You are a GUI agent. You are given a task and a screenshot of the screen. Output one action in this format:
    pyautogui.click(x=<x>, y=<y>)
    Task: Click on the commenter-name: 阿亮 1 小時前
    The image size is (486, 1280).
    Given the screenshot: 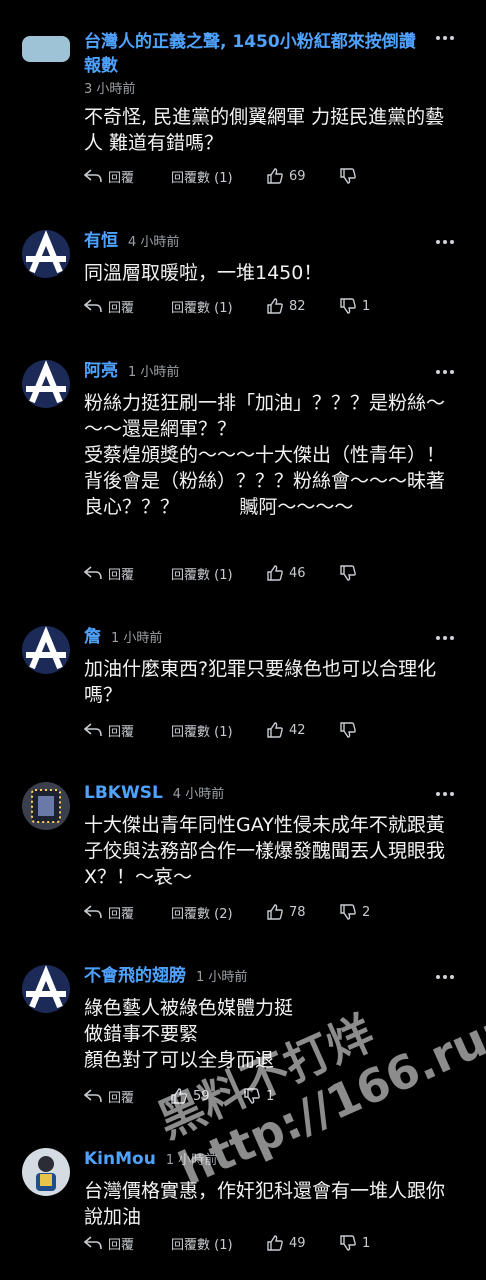 What is the action you would take?
    pyautogui.click(x=131, y=372)
    